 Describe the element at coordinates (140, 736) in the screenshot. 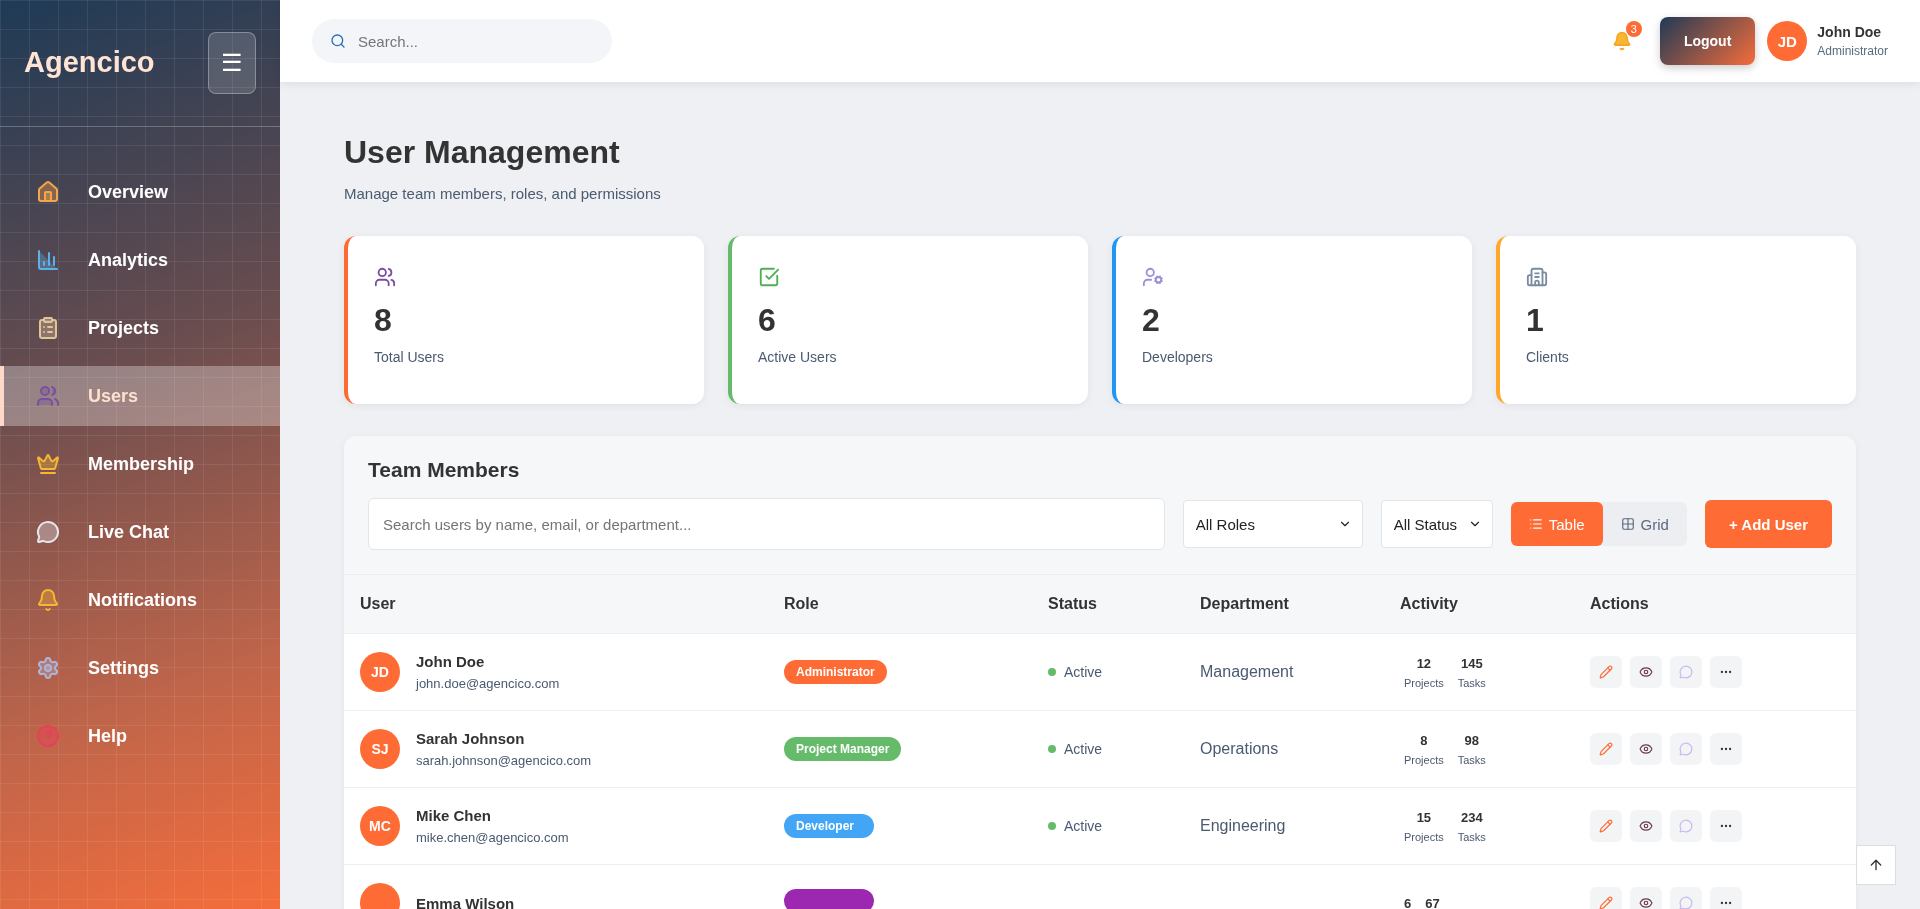

I see `nav-item: Help` at that location.